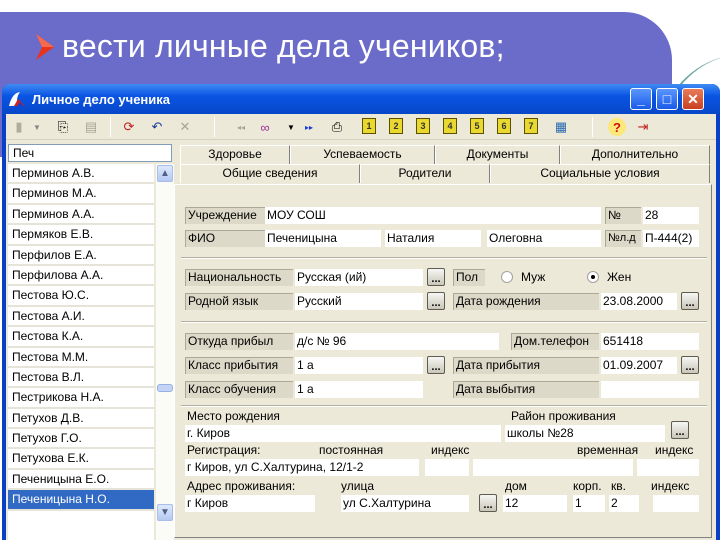  I want to click on tab-parents: Родители, so click(425, 173).